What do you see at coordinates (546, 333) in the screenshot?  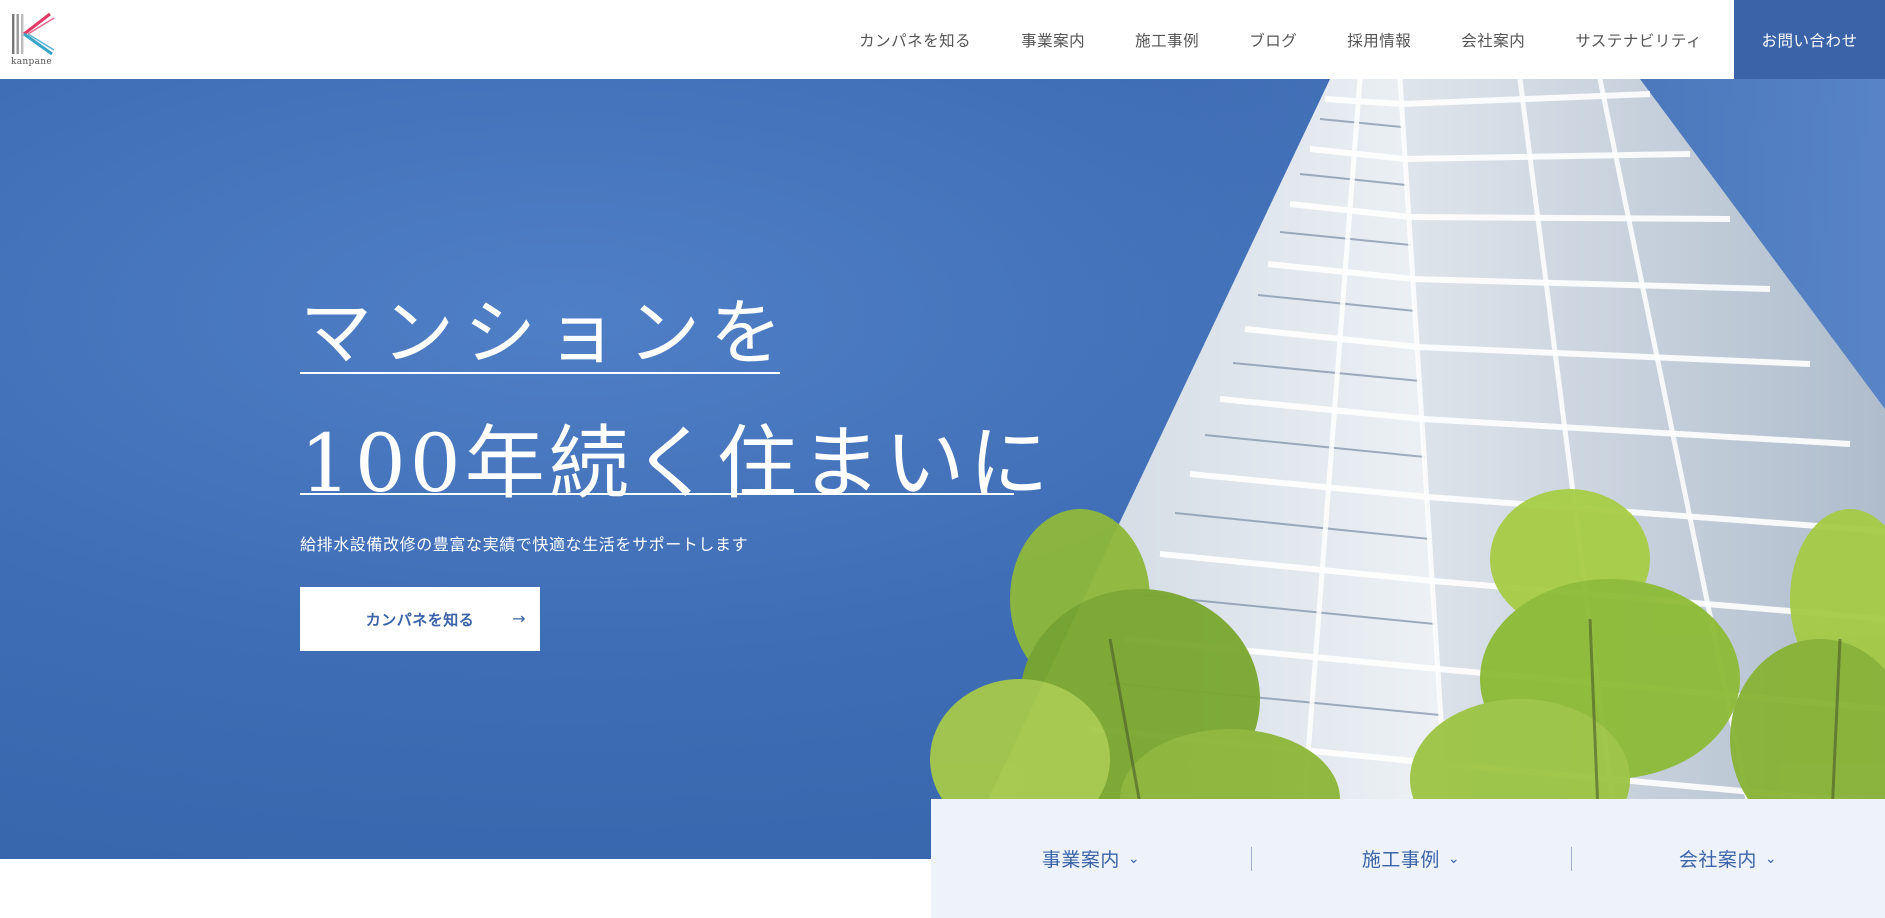 I see `hero-headline-line1: マンションを` at bounding box center [546, 333].